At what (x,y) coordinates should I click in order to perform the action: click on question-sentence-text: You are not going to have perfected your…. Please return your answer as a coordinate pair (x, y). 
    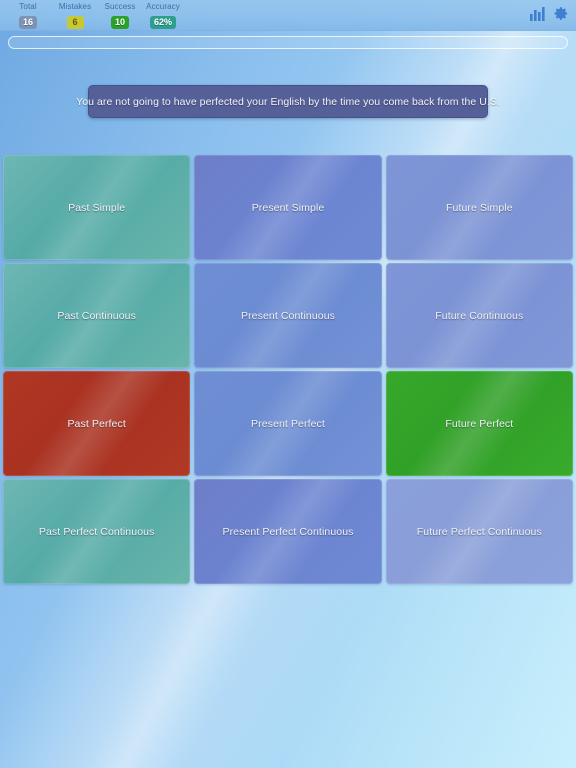
    Looking at the image, I should click on (288, 101).